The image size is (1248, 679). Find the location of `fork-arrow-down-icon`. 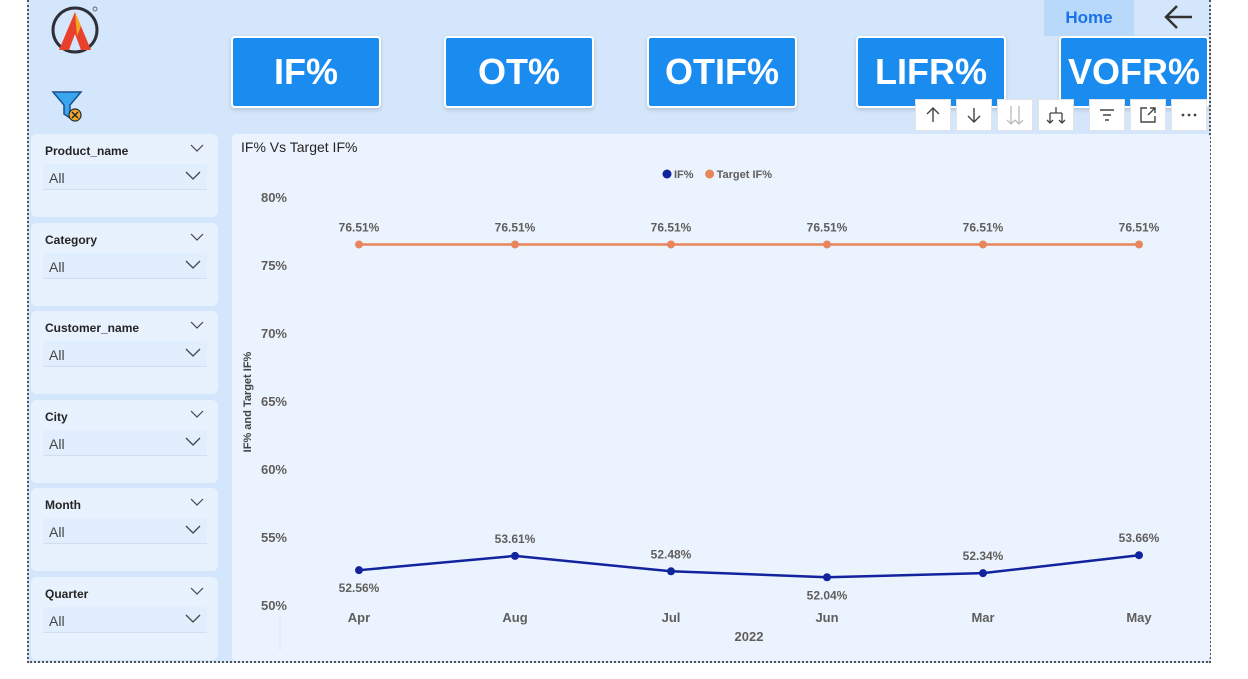

fork-arrow-down-icon is located at coordinates (1056, 115).